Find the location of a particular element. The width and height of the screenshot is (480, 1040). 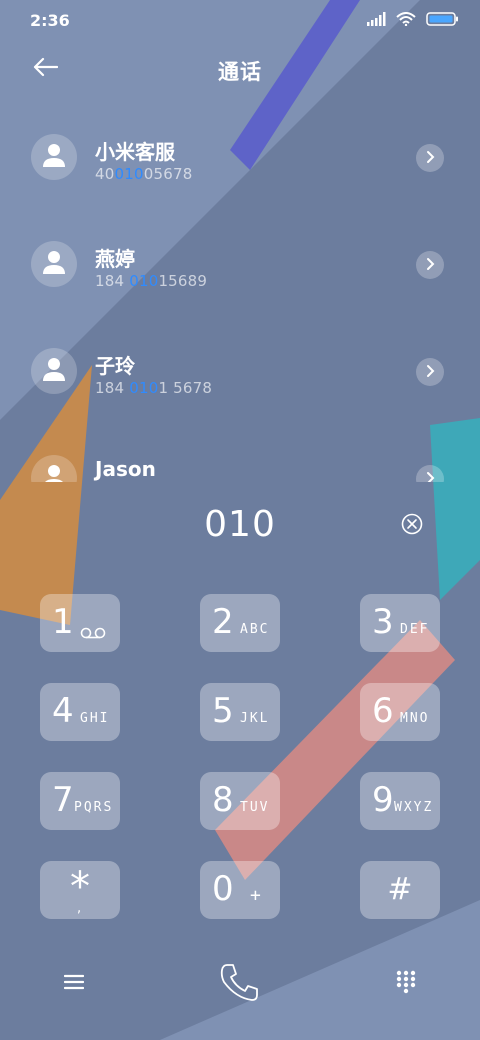

contact-number: 4001005678 is located at coordinates (144, 174).